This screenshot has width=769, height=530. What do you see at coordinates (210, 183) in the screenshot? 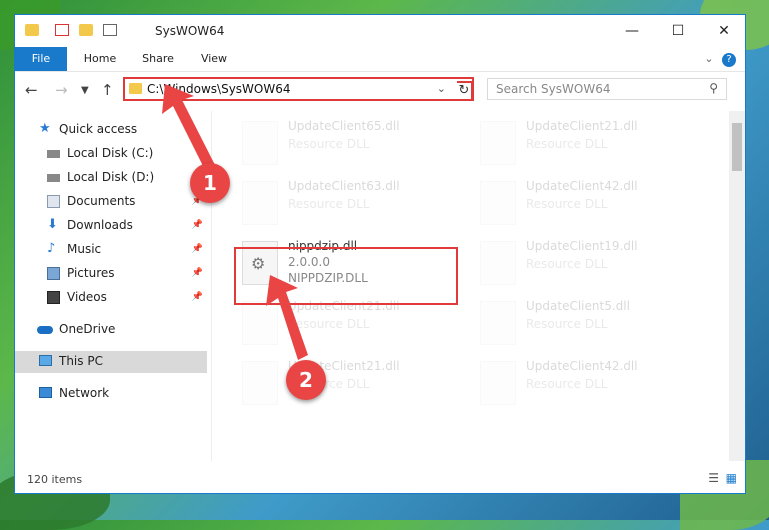
I see `callout-1: 1` at bounding box center [210, 183].